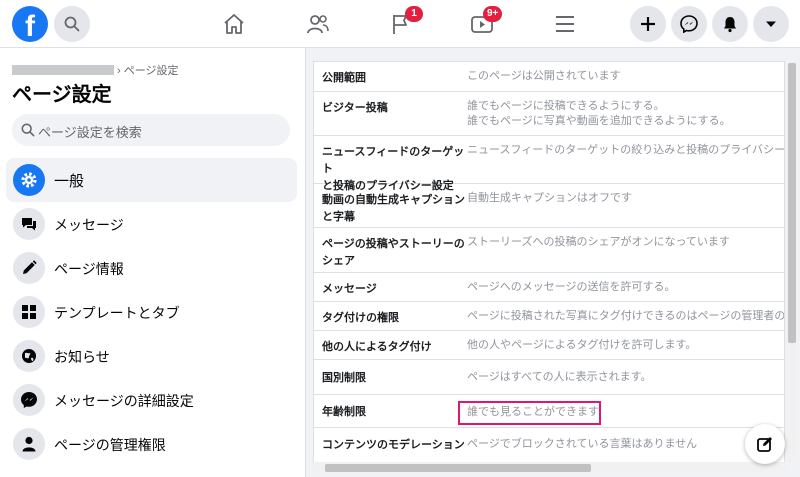 This screenshot has width=800, height=477. Describe the element at coordinates (344, 78) in the screenshot. I see `setting-label: 公開範囲` at that location.